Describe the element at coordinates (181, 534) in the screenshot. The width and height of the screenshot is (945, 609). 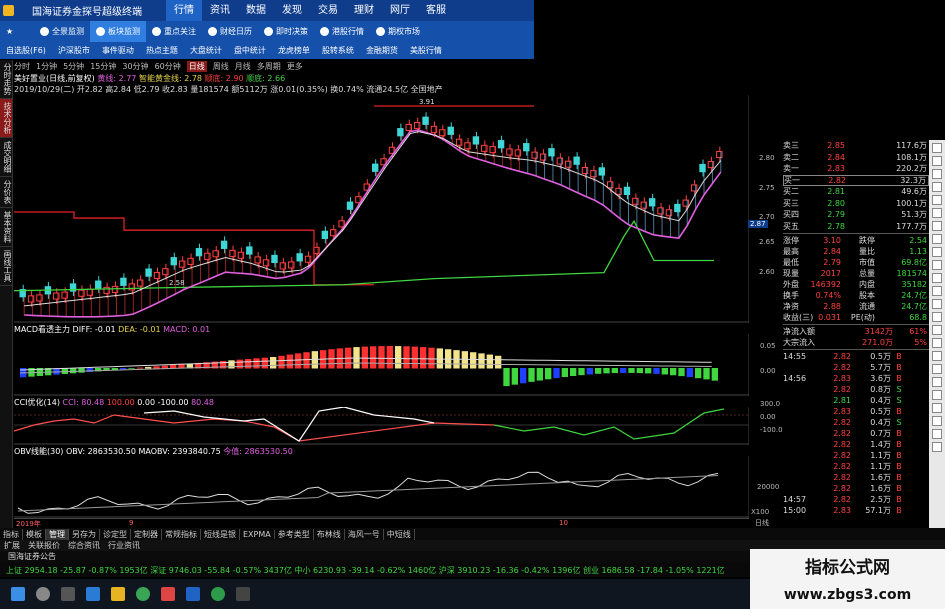
I see `tab-common: 常规指标` at that location.